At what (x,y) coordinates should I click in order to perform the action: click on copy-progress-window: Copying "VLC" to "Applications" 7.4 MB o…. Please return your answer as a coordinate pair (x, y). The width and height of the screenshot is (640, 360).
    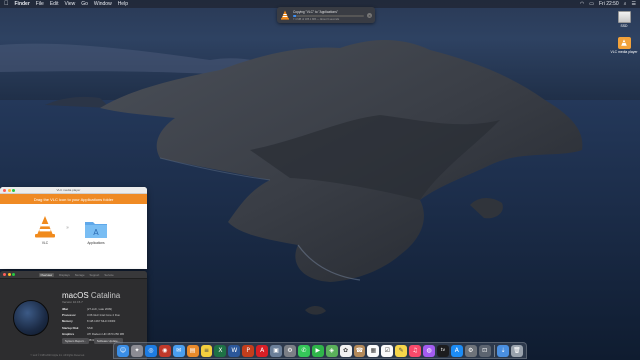
    Looking at the image, I should click on (326, 15).